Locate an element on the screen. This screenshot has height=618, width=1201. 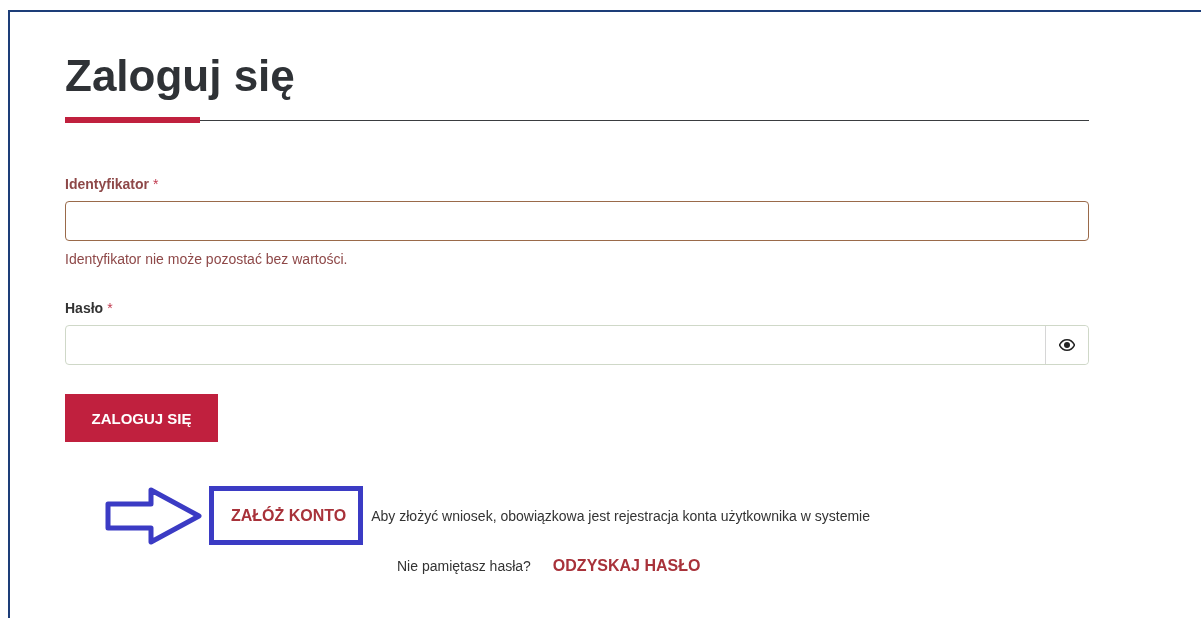
password-field is located at coordinates (577, 345).